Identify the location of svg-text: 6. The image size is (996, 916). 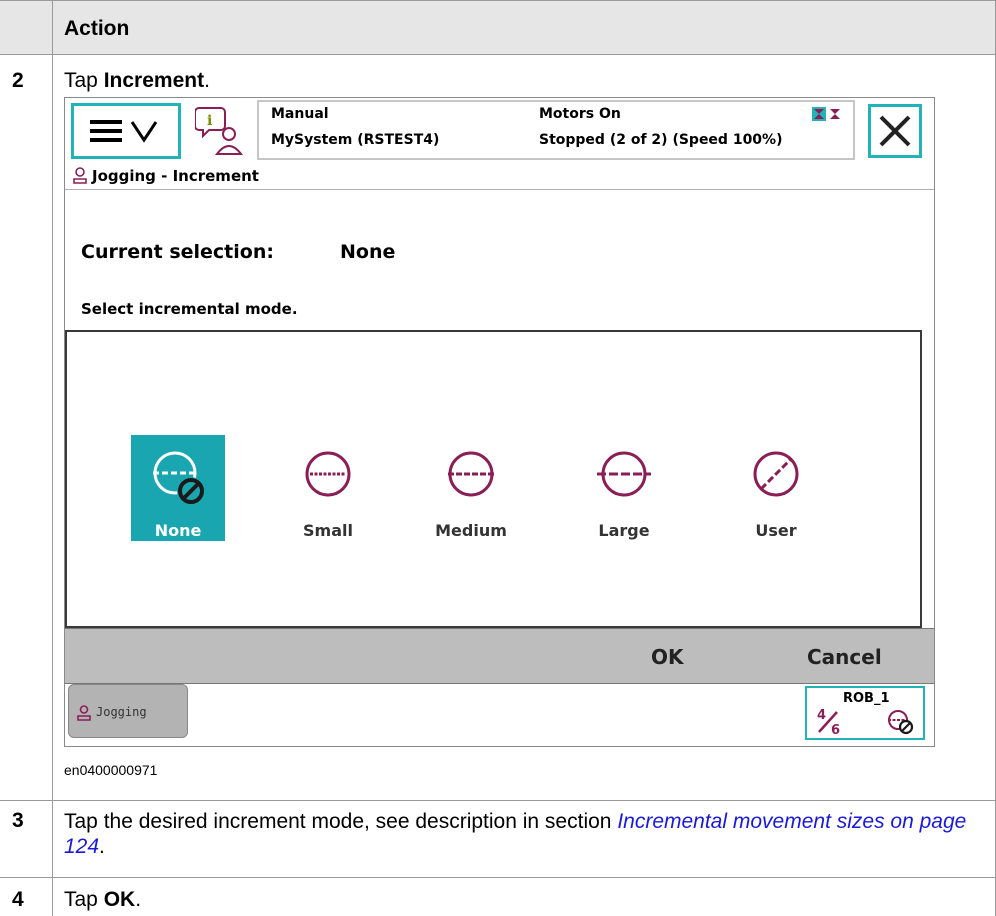
(835, 729).